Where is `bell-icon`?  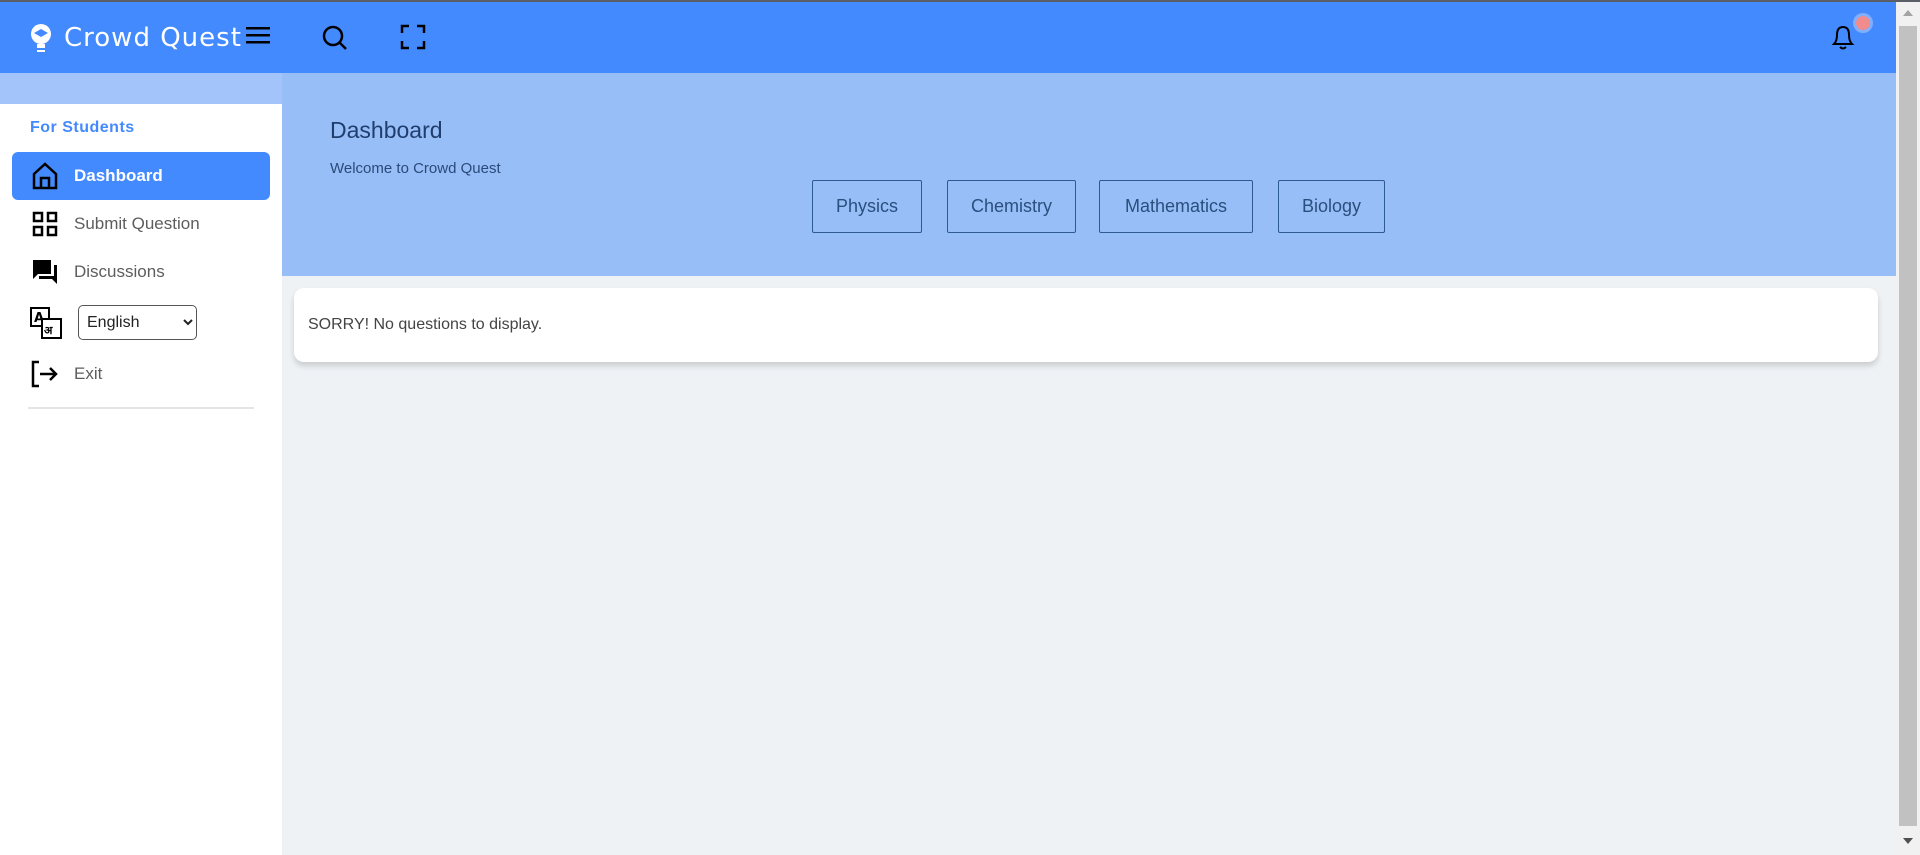 bell-icon is located at coordinates (1843, 37).